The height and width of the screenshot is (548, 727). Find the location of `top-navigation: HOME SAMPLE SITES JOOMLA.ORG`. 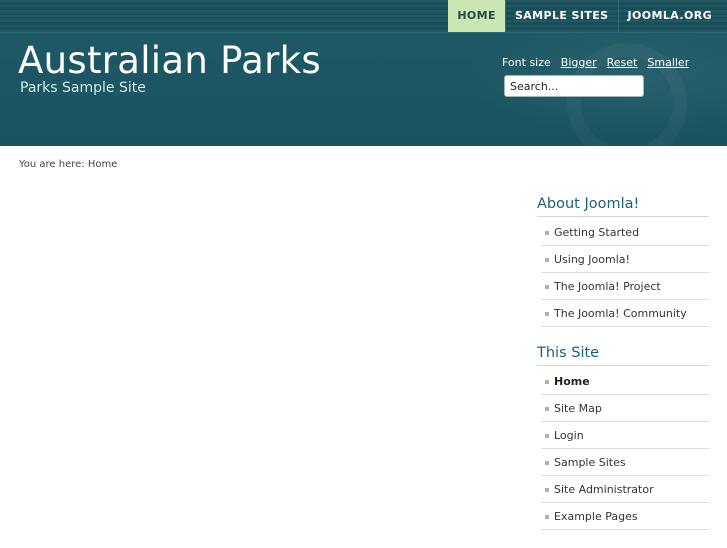

top-navigation: HOME SAMPLE SITES JOOMLA.ORG is located at coordinates (584, 16).